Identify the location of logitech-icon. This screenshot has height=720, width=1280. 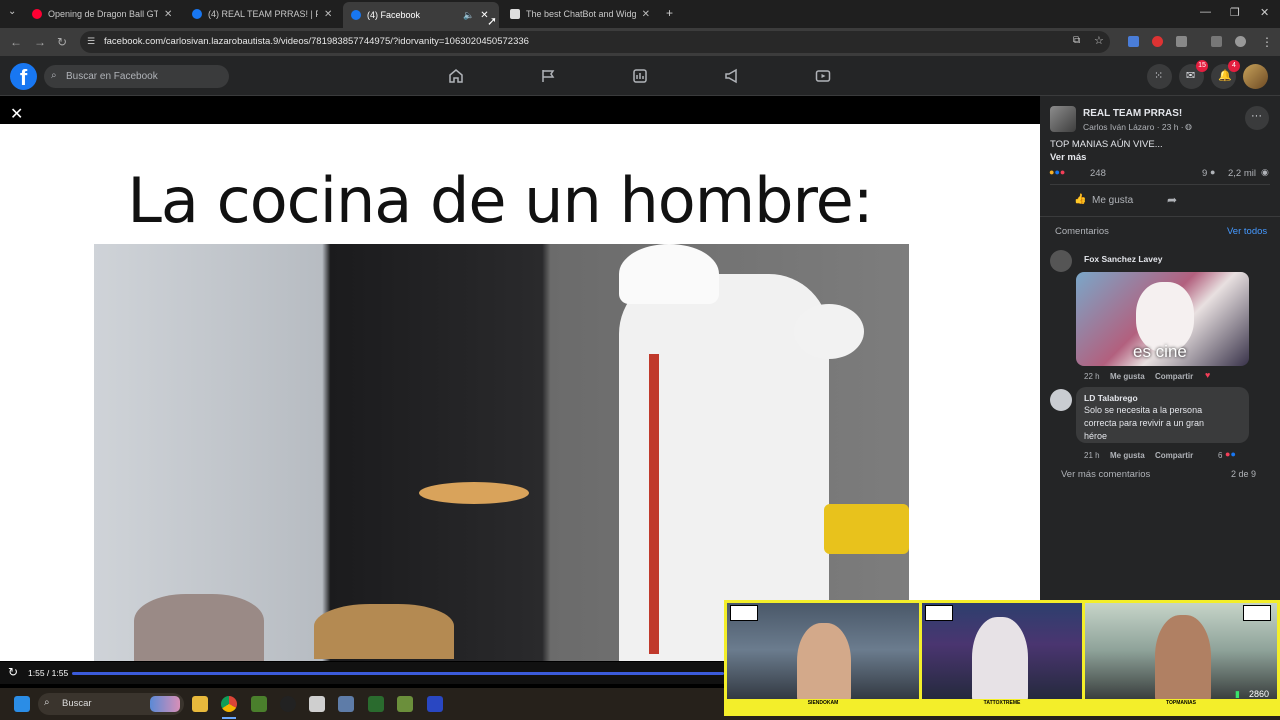
(288, 704).